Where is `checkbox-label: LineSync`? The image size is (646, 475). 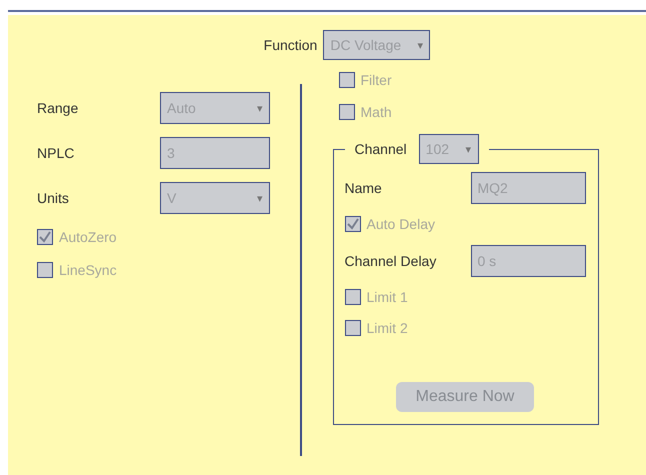 checkbox-label: LineSync is located at coordinates (88, 270).